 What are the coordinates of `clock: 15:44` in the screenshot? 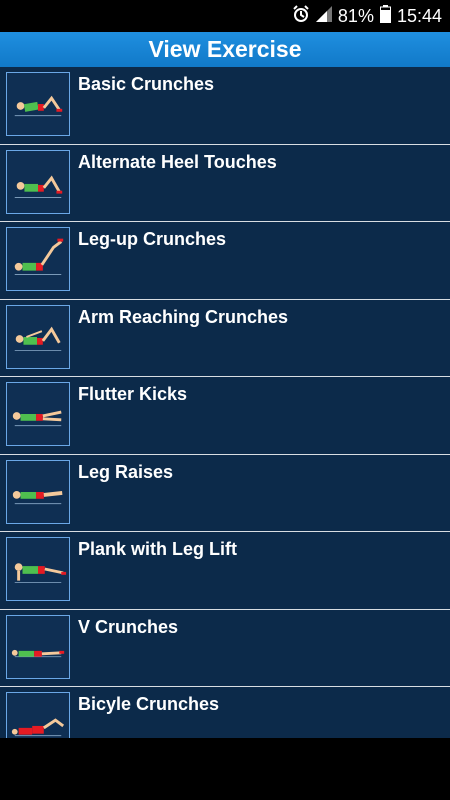 It's located at (419, 15).